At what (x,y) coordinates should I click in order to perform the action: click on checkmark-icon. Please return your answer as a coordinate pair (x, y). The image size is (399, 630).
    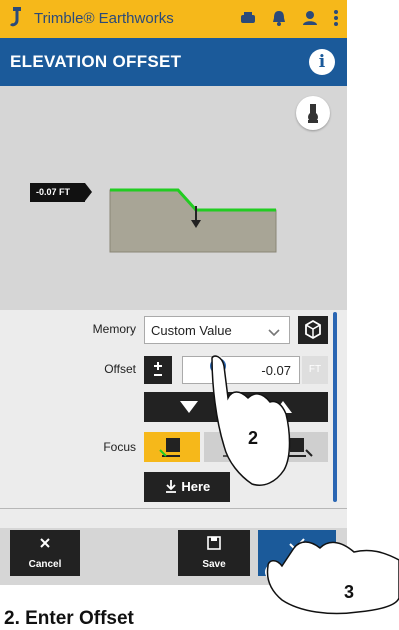
    Looking at the image, I should click on (297, 544).